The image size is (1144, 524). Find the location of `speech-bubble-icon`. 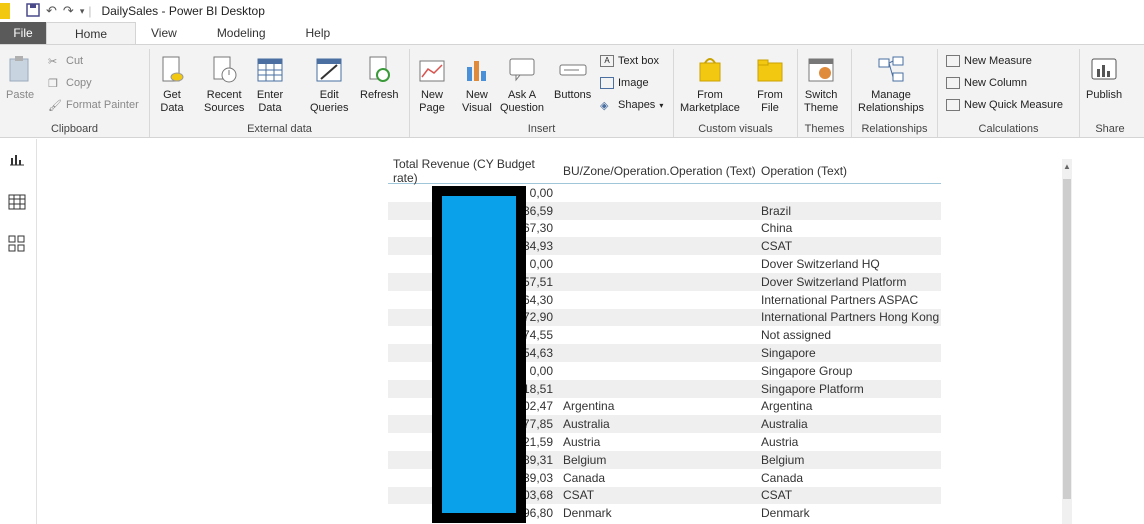

speech-bubble-icon is located at coordinates (522, 69).